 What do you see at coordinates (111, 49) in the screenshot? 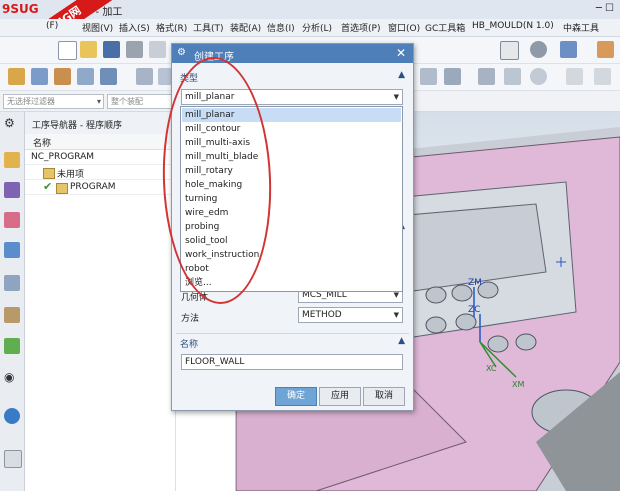
I see `save-icon` at bounding box center [111, 49].